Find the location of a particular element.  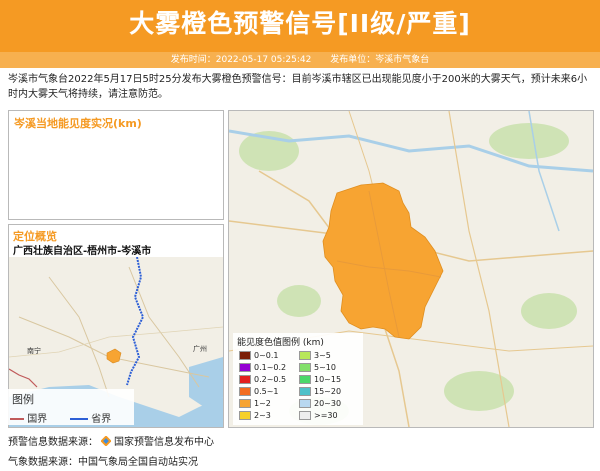

legend-item: 15~20 is located at coordinates (320, 392).